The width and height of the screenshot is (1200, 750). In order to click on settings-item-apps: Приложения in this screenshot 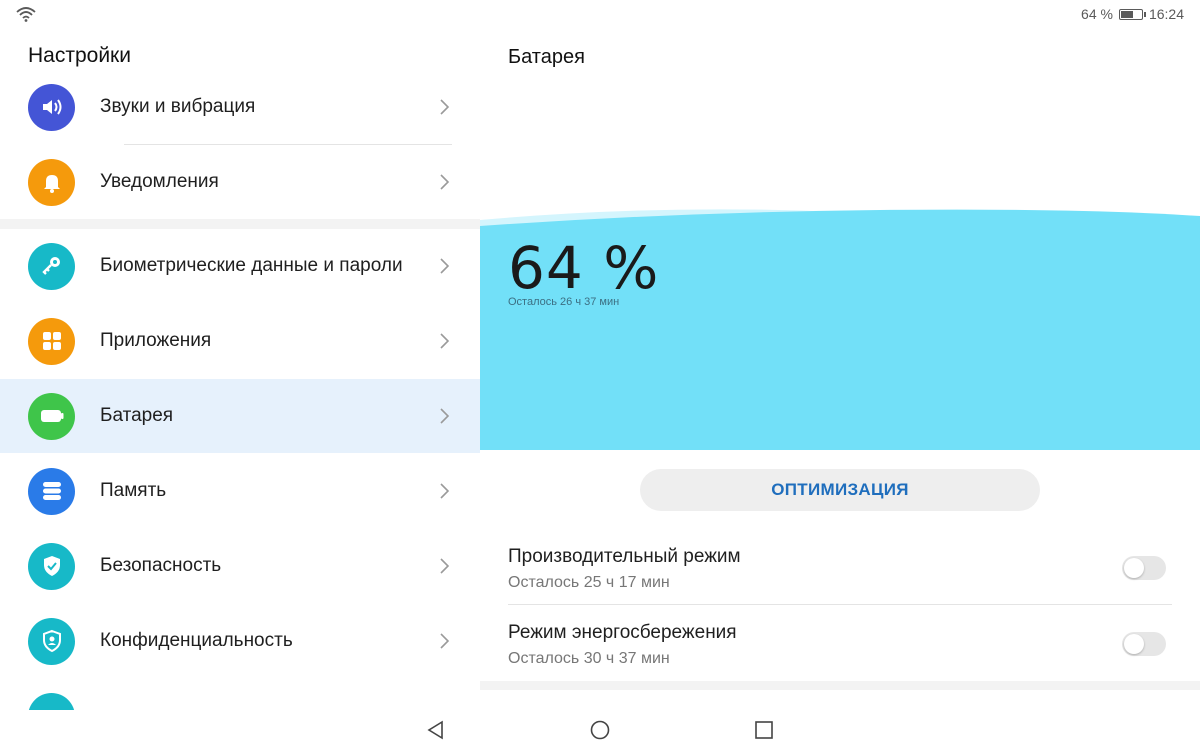, I will do `click(240, 341)`.